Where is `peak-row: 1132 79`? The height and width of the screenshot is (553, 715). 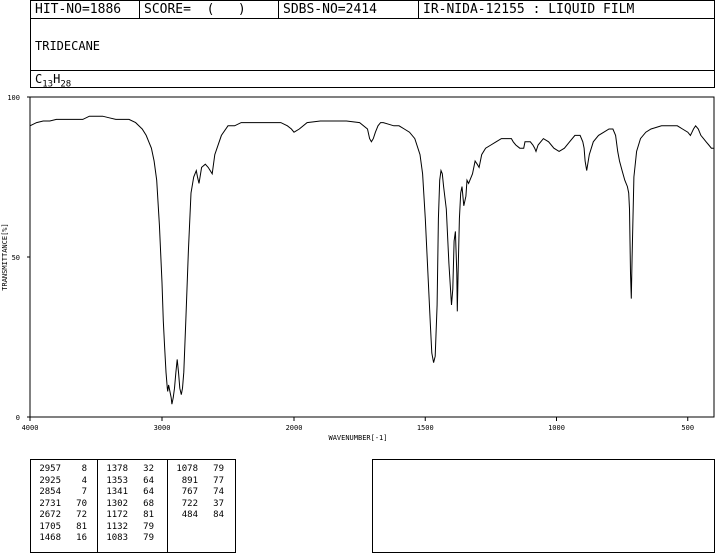
peak-row: 1132 79 is located at coordinates (130, 528).